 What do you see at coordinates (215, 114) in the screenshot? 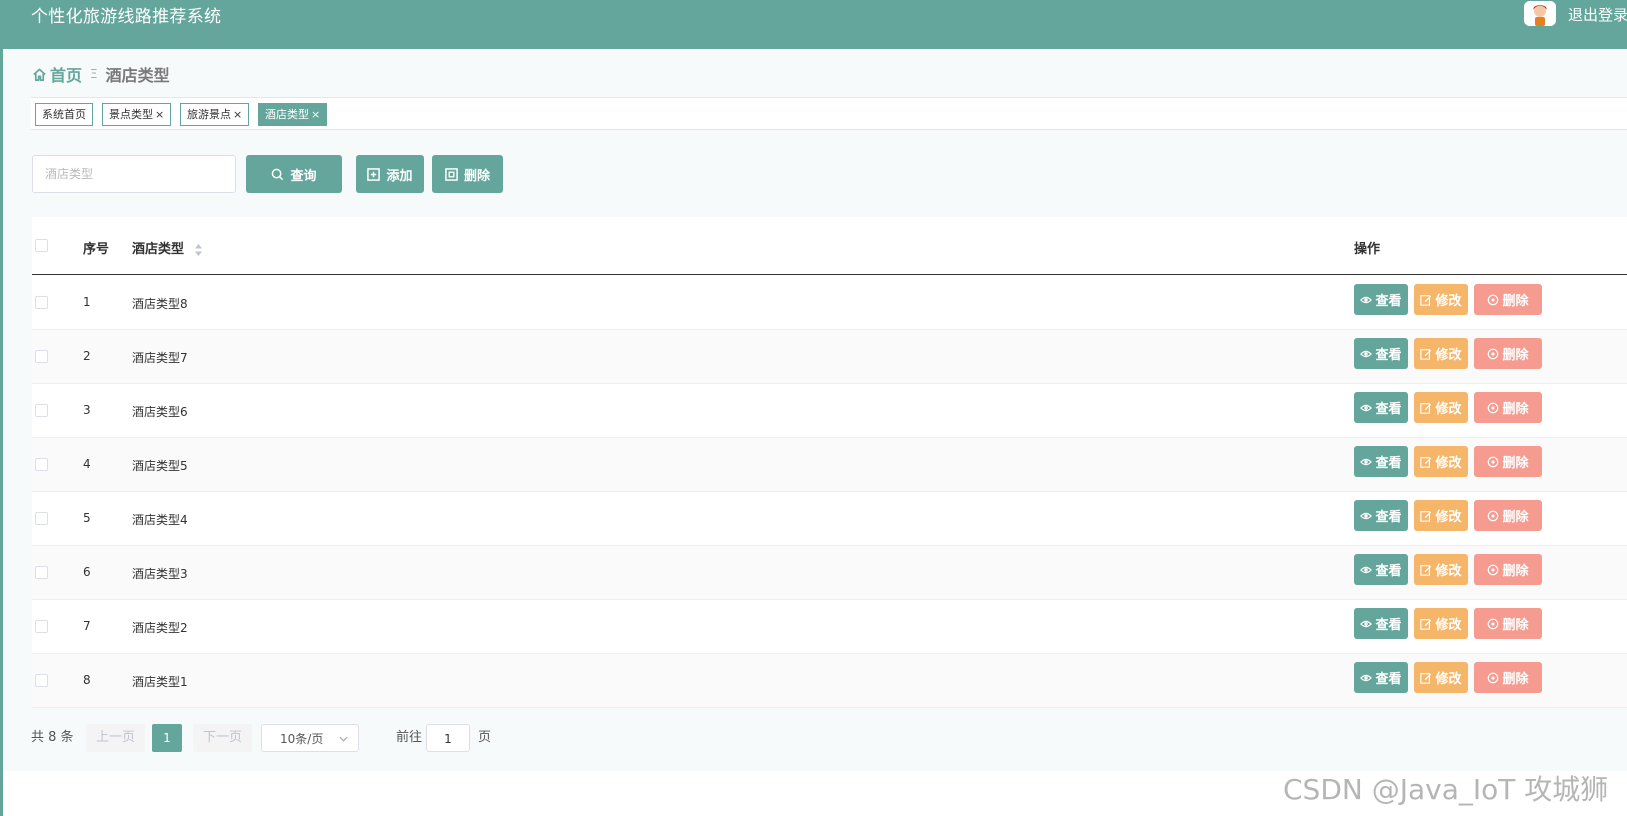
I see `tag-scenic-spot: 旅游景点 ×` at bounding box center [215, 114].